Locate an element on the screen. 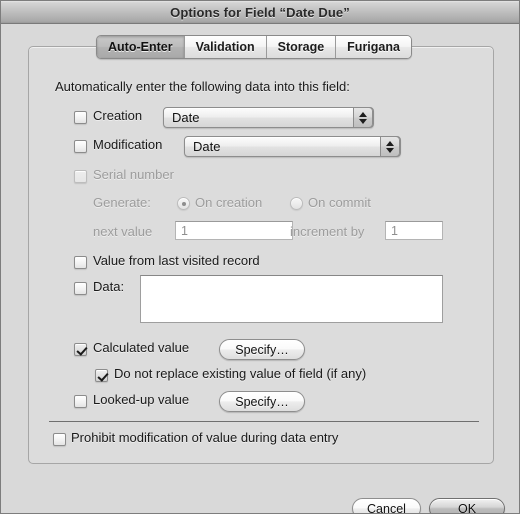  modification-popup-stepper-icon is located at coordinates (390, 146).